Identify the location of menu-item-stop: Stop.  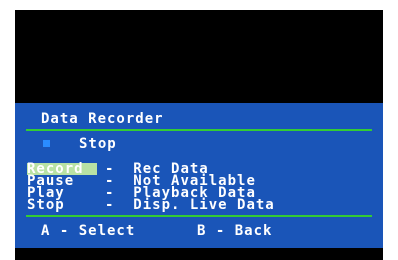
(62, 205).